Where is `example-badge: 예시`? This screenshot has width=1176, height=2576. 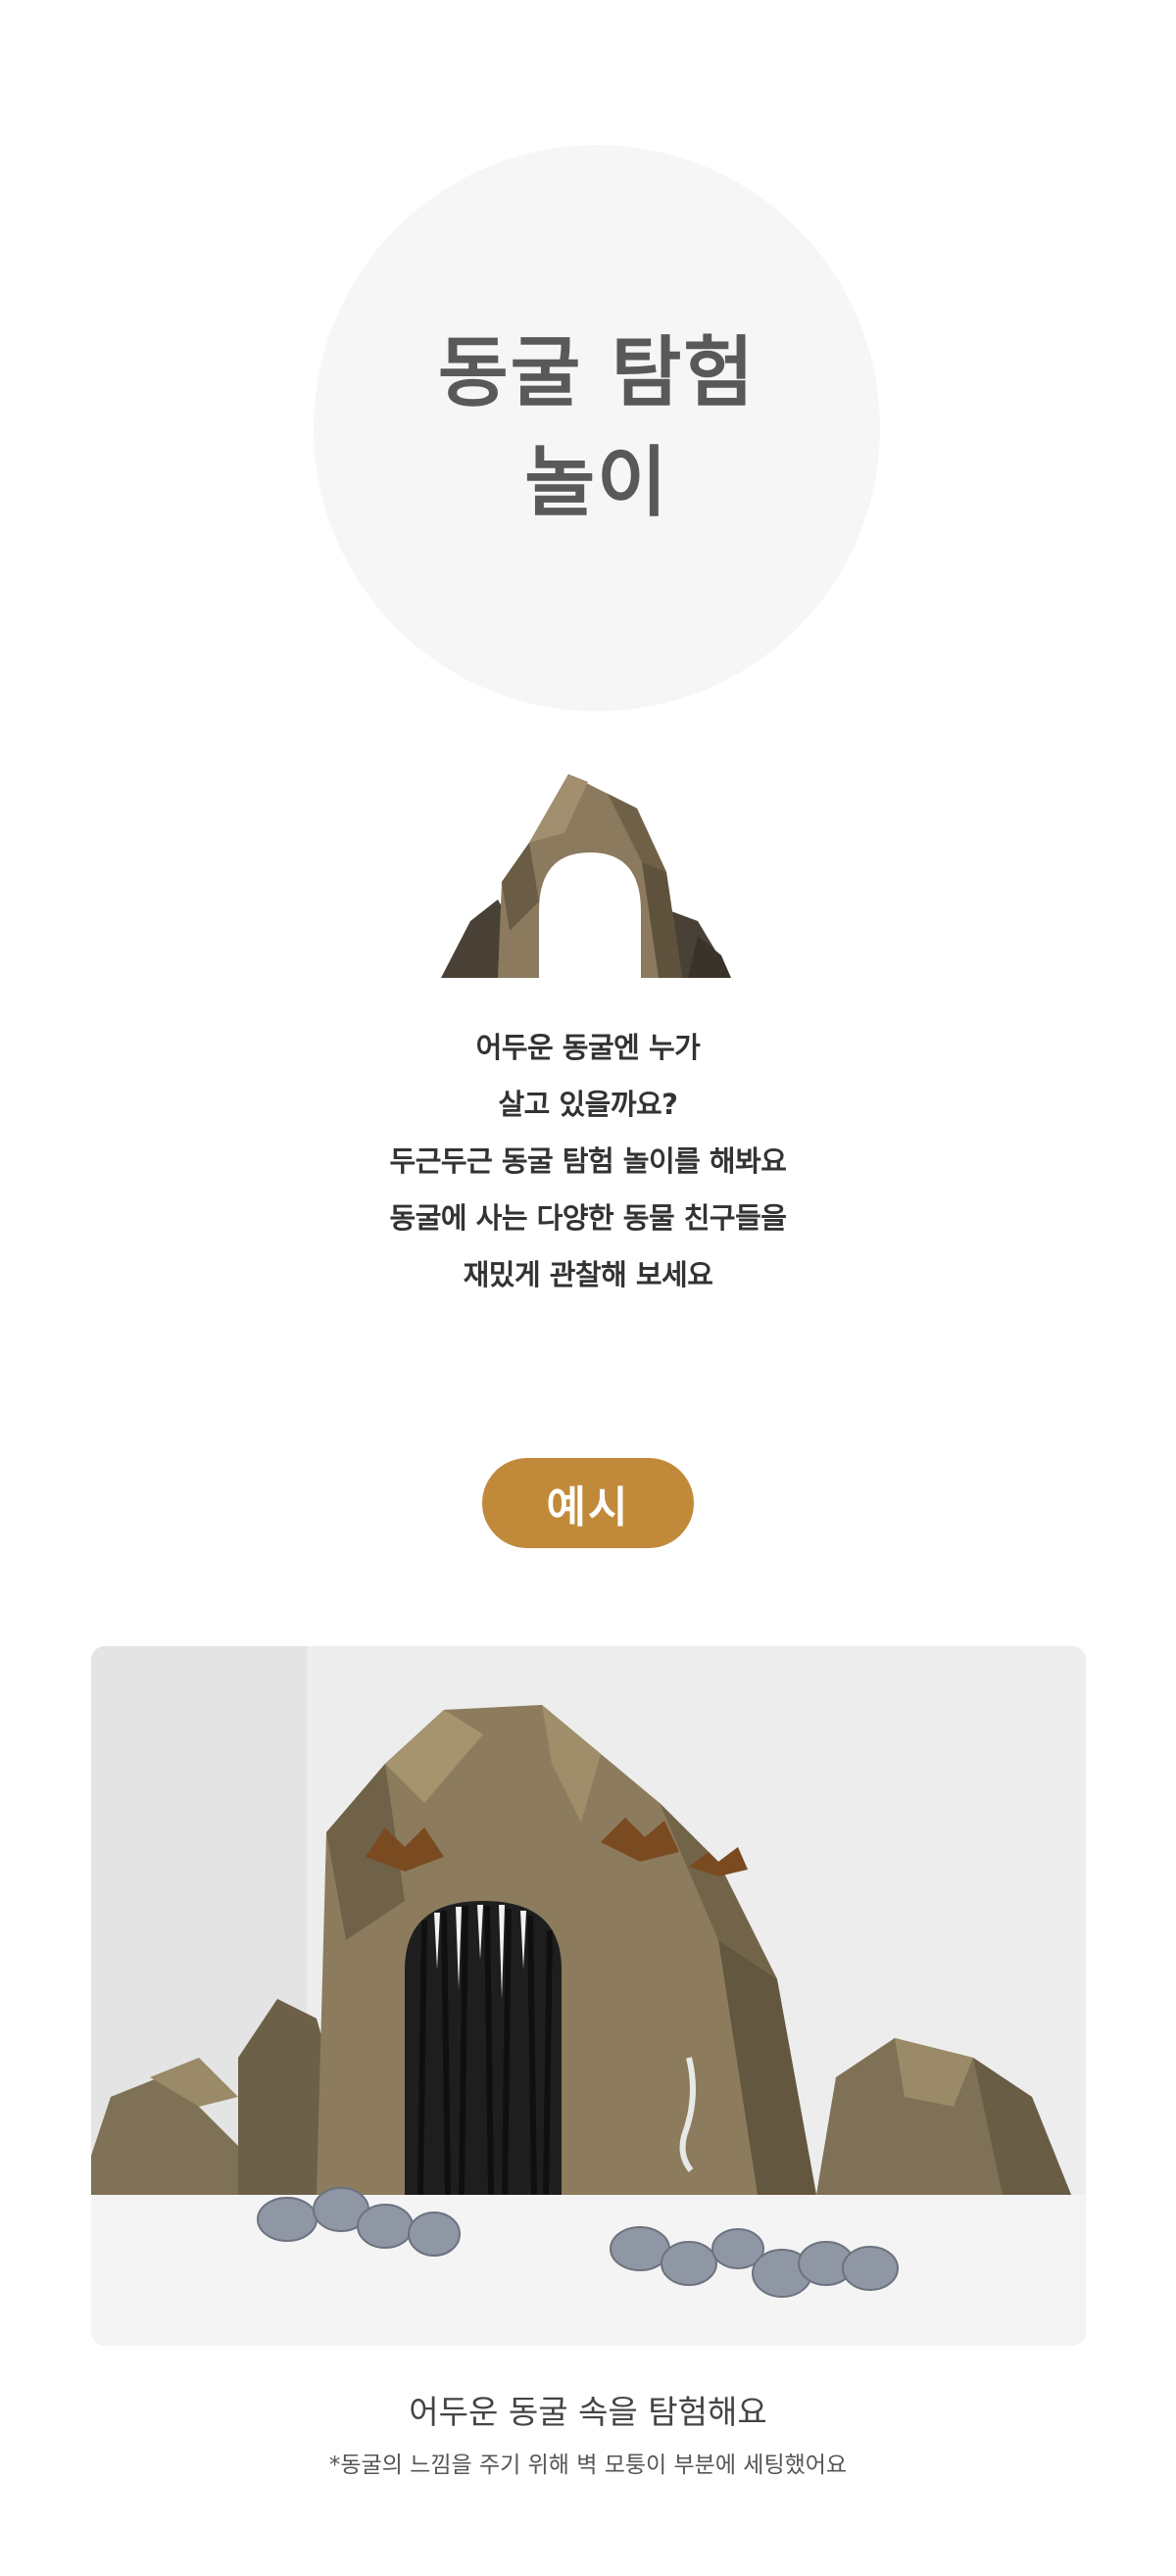 example-badge: 예시 is located at coordinates (588, 1503).